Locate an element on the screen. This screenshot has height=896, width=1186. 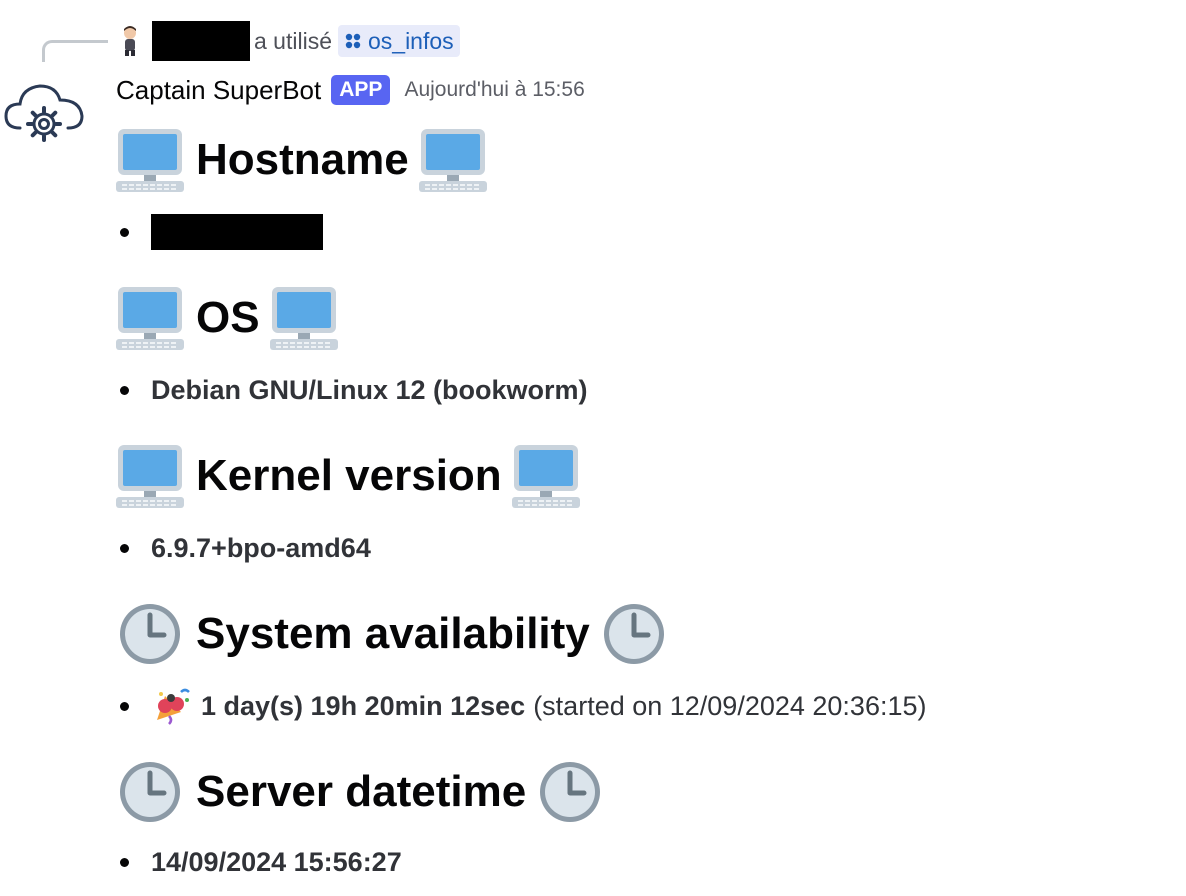
kernel-heading: Kernel version is located at coordinates (348, 476).